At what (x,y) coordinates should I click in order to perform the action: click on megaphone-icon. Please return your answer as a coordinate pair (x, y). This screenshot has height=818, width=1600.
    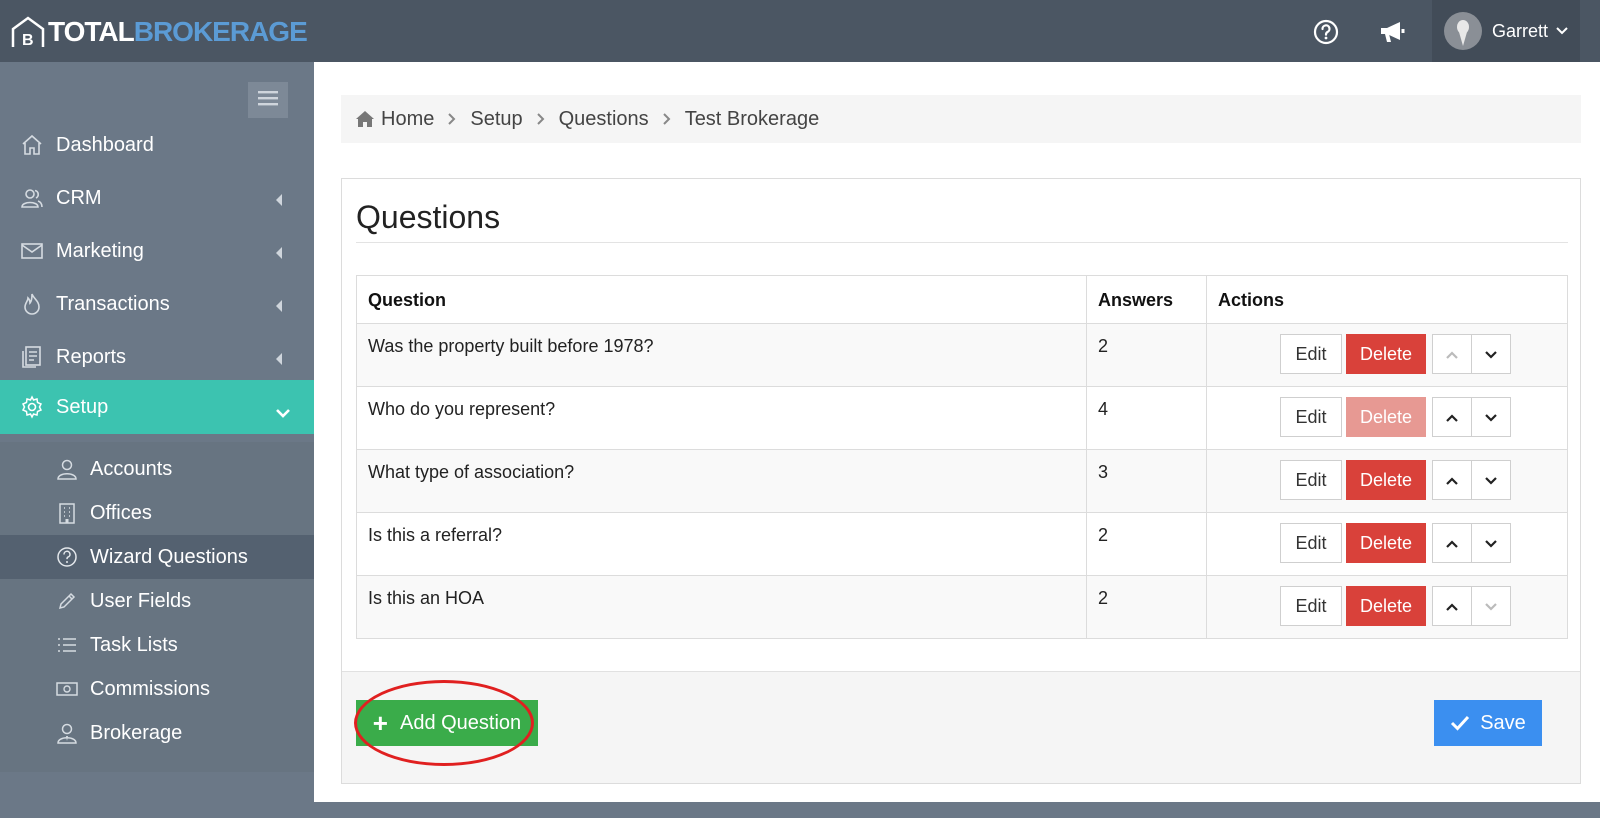
    Looking at the image, I should click on (1392, 32).